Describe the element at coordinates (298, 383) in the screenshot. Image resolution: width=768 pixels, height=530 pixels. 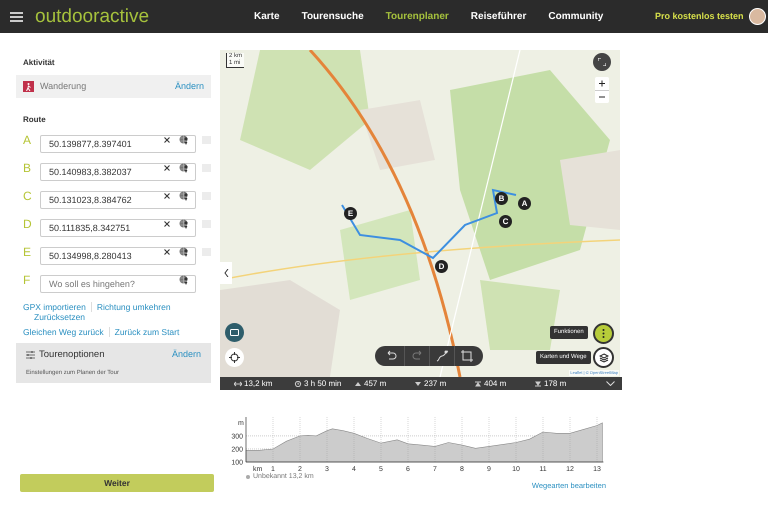
I see `clock-icon` at that location.